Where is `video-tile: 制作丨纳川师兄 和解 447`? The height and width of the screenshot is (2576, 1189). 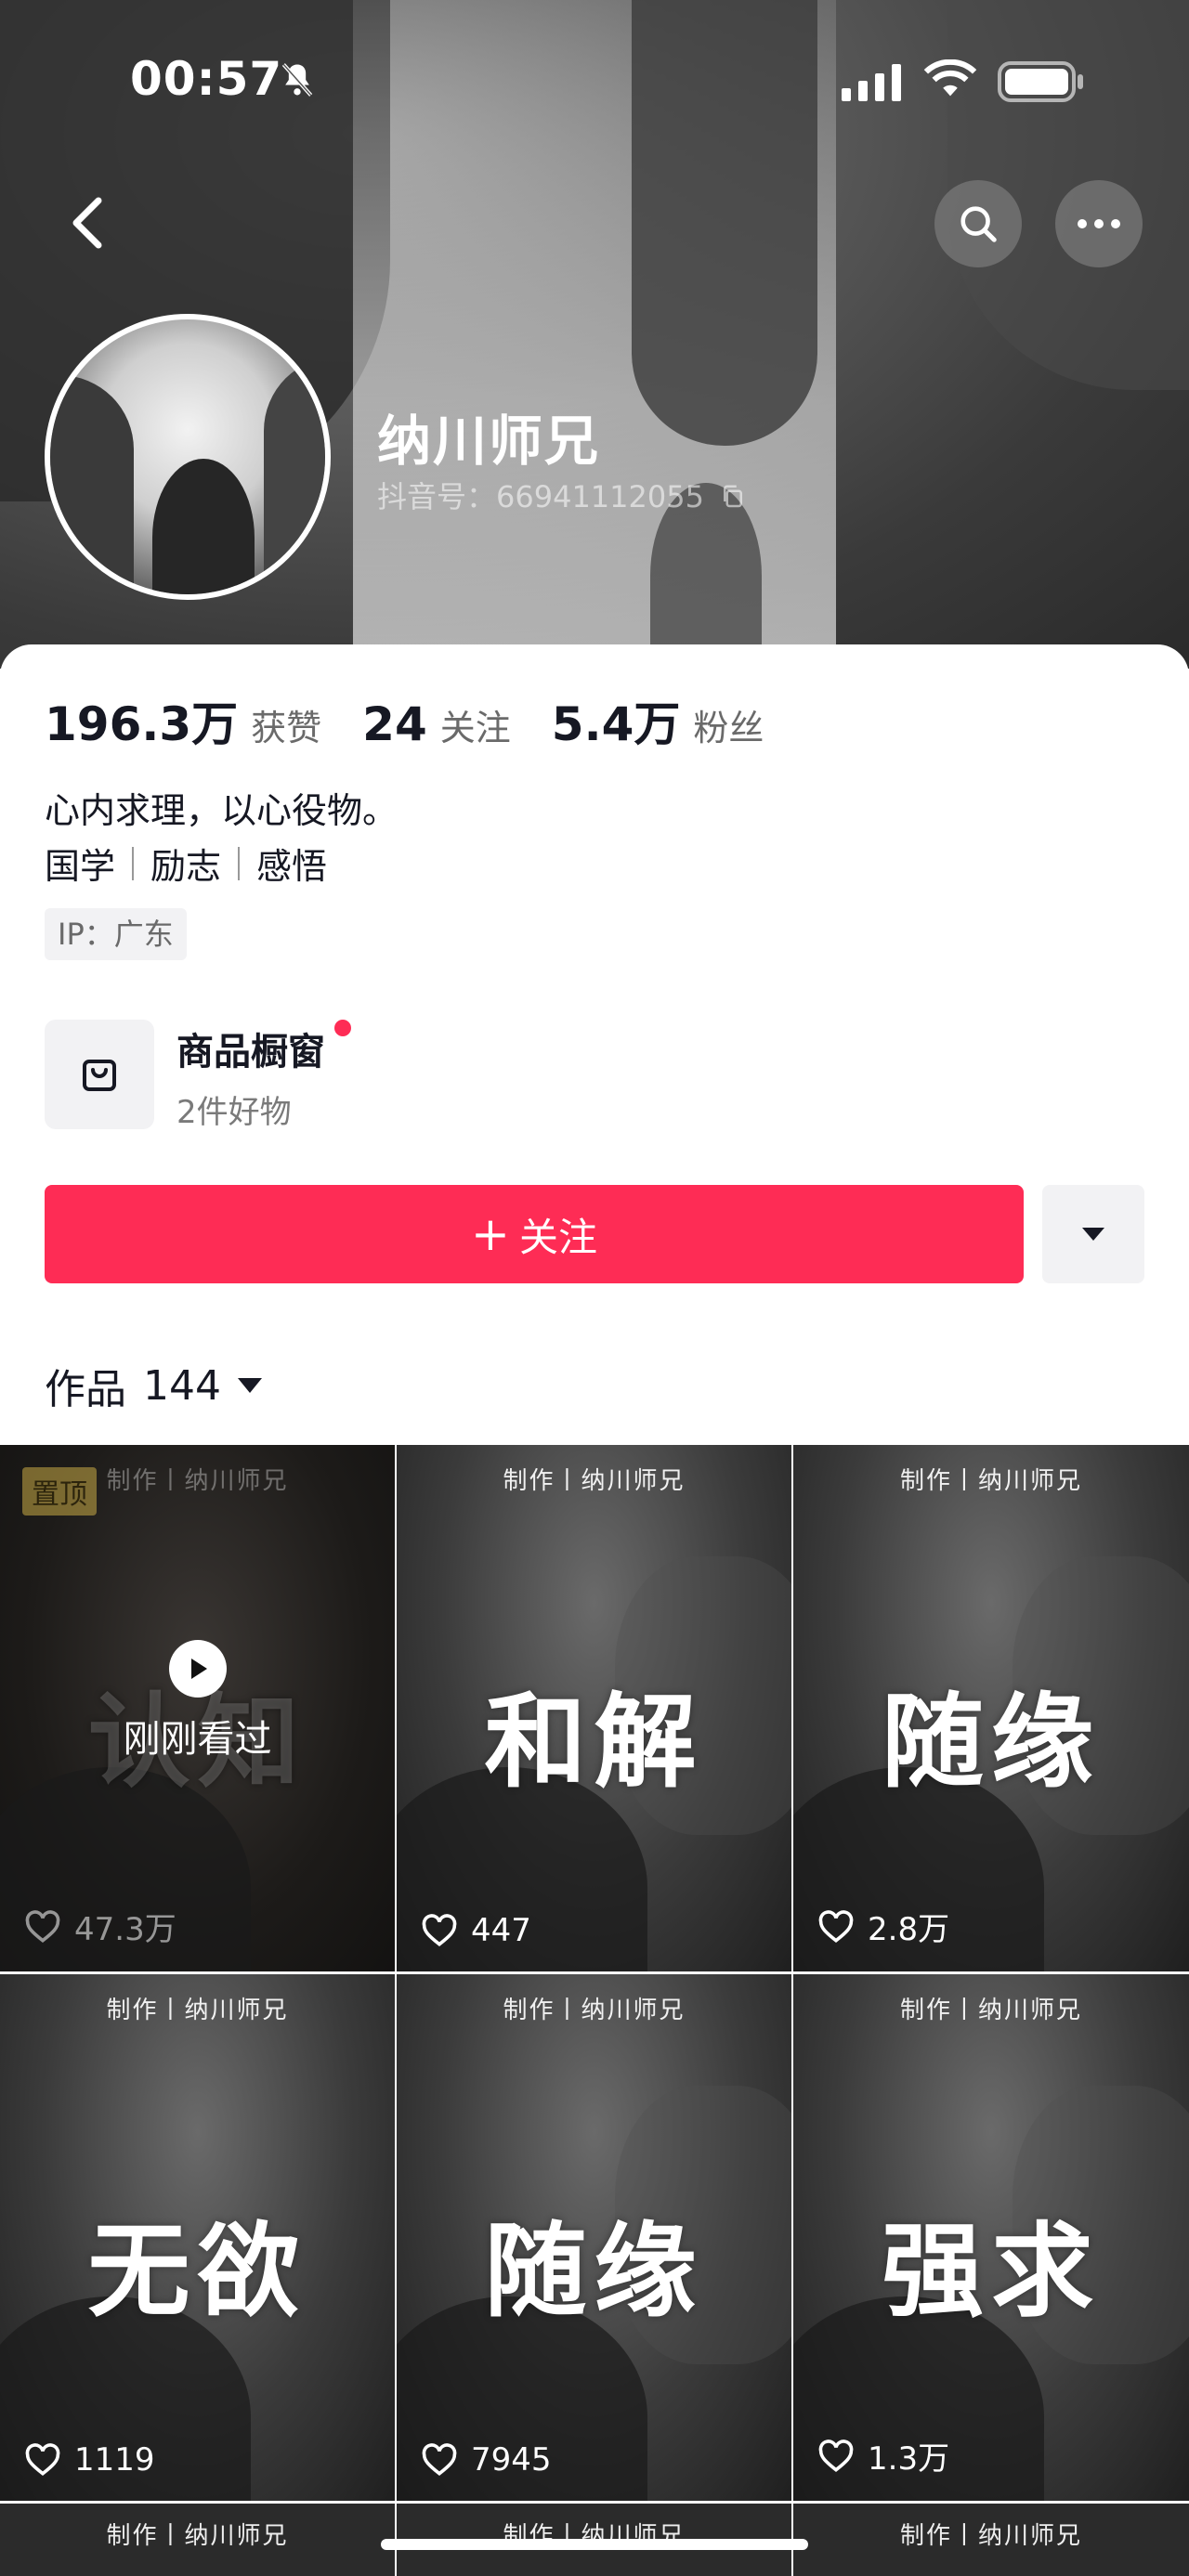 video-tile: 制作丨纳川师兄 和解 447 is located at coordinates (594, 1708).